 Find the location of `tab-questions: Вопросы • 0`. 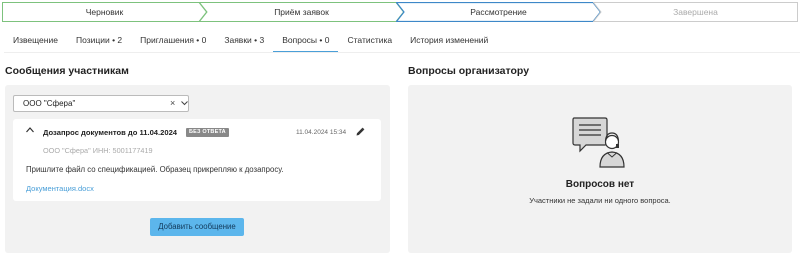

tab-questions: Вопросы • 0 is located at coordinates (306, 41).